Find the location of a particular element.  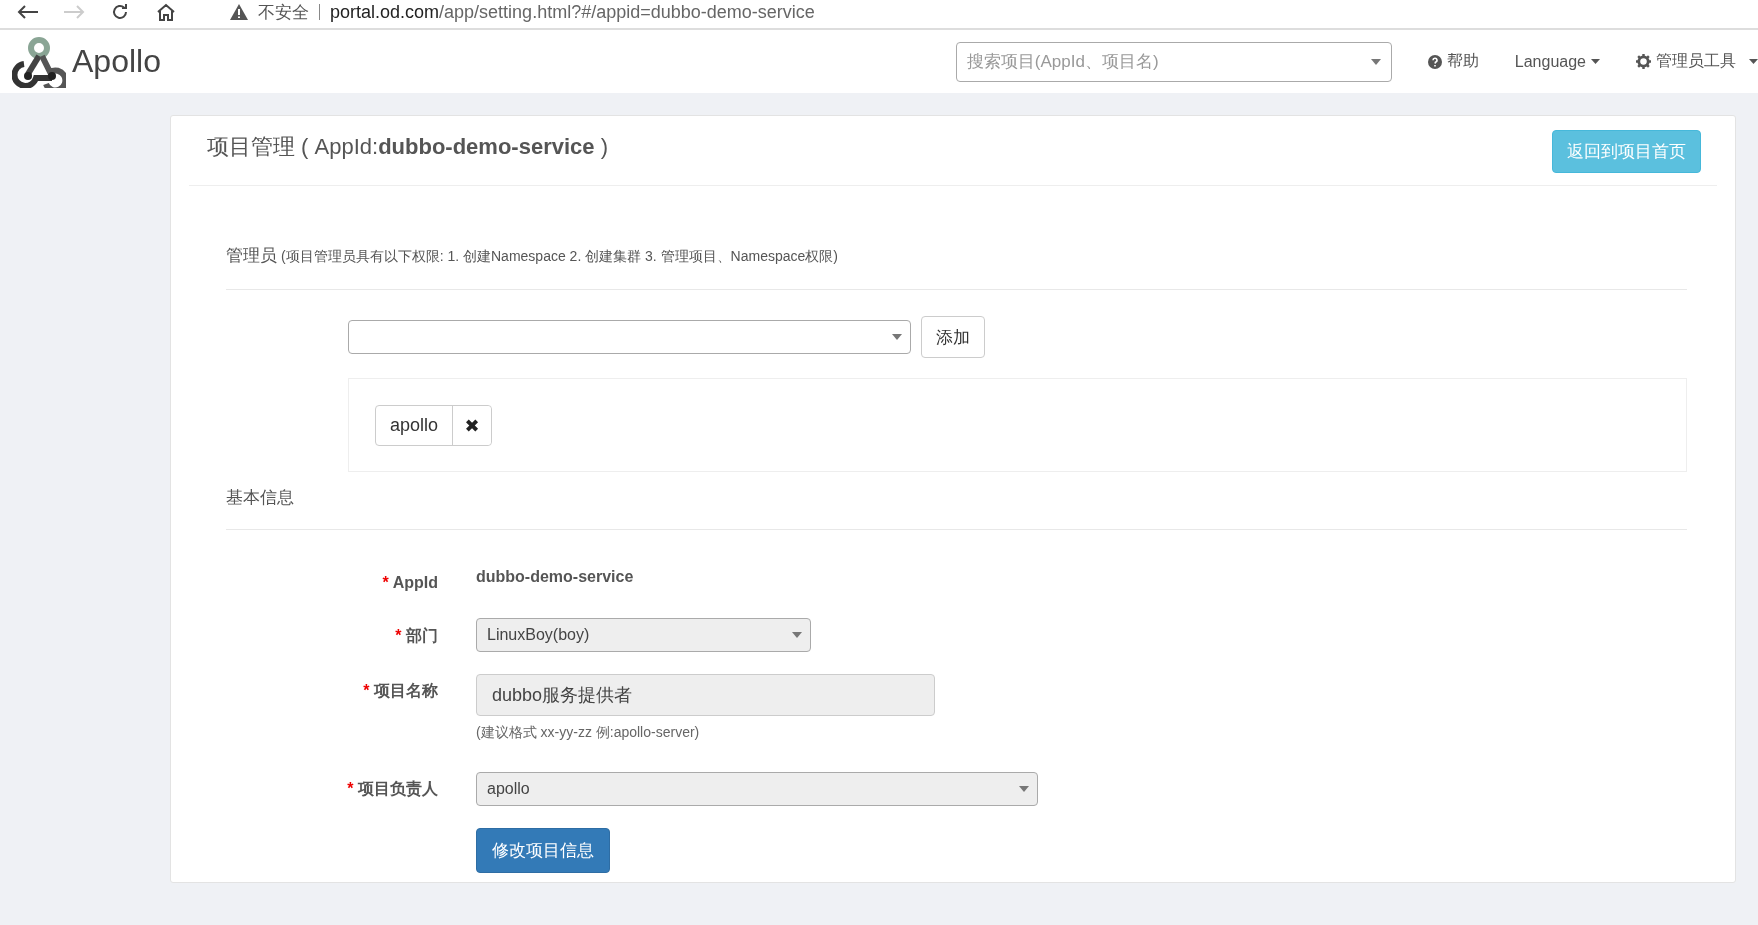

select-field: LinuxBoy(boy) is located at coordinates (643, 635).